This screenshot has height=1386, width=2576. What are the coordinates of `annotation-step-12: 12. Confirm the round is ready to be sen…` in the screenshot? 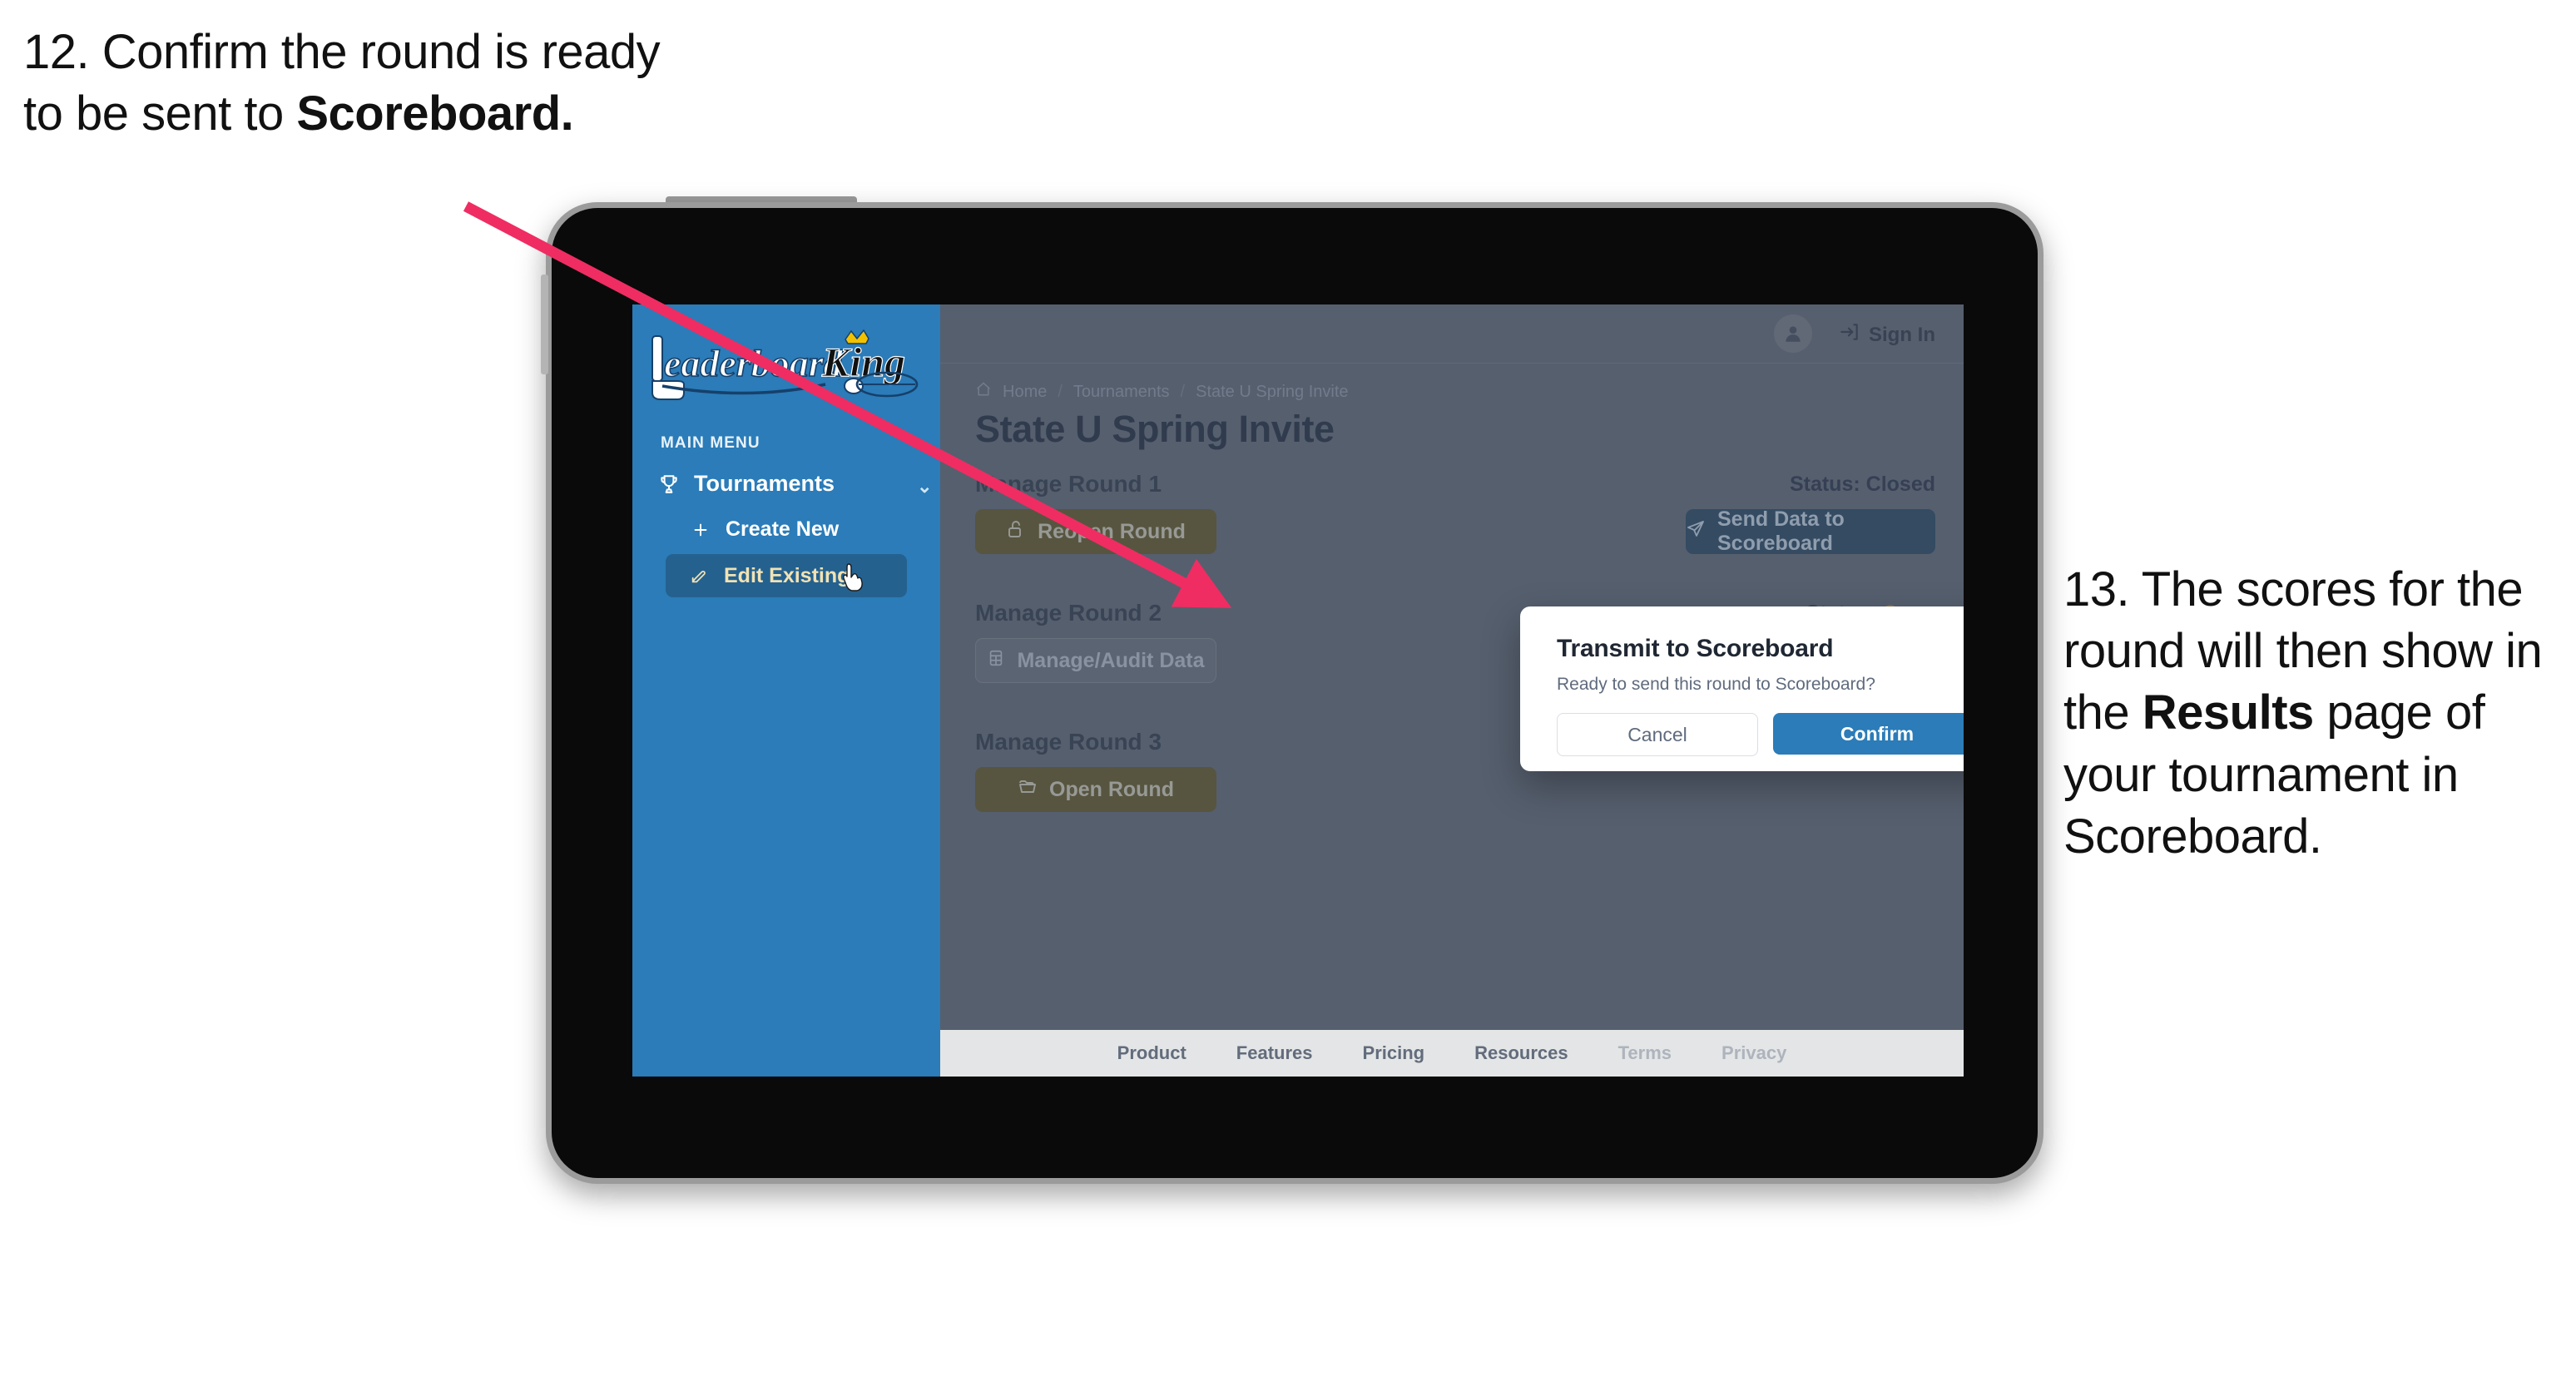 It's located at (352, 83).